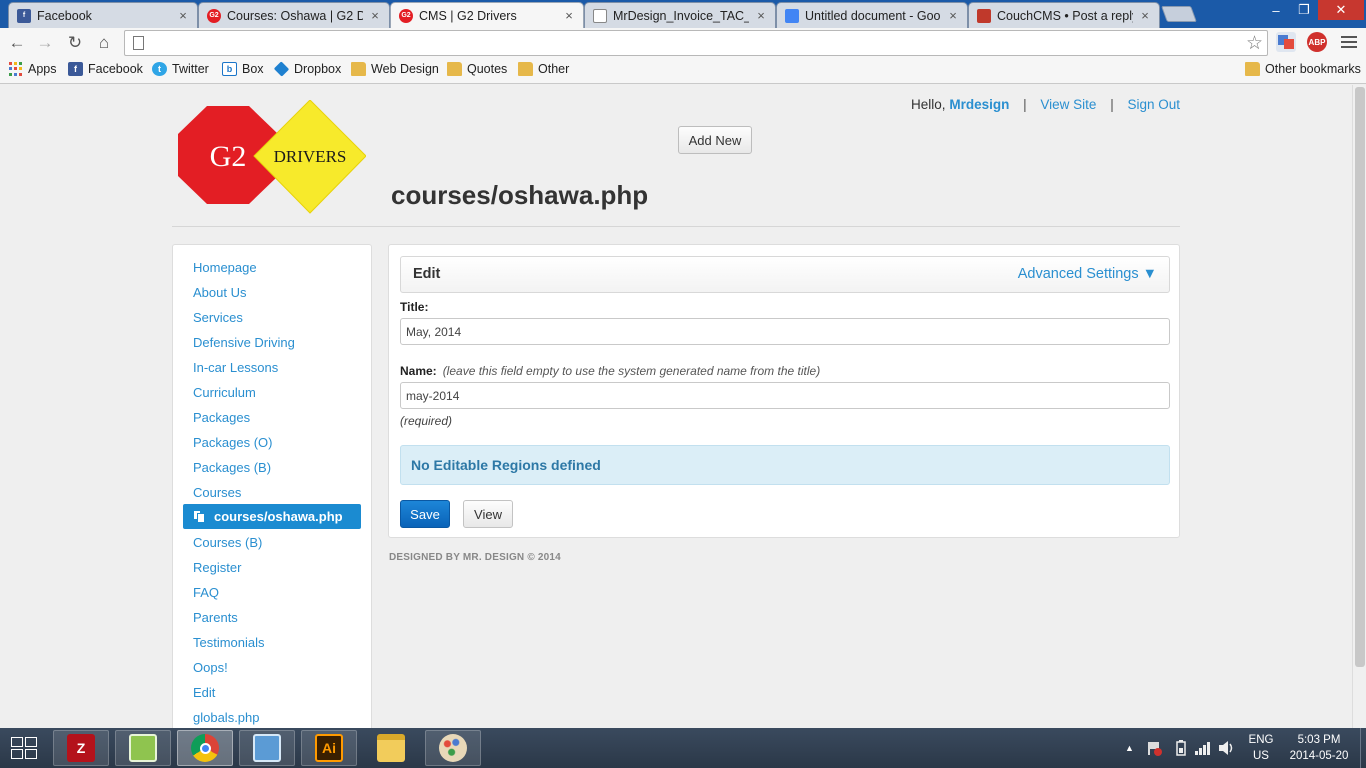  What do you see at coordinates (979, 104) in the screenshot?
I see `username-link: Mrdesign` at bounding box center [979, 104].